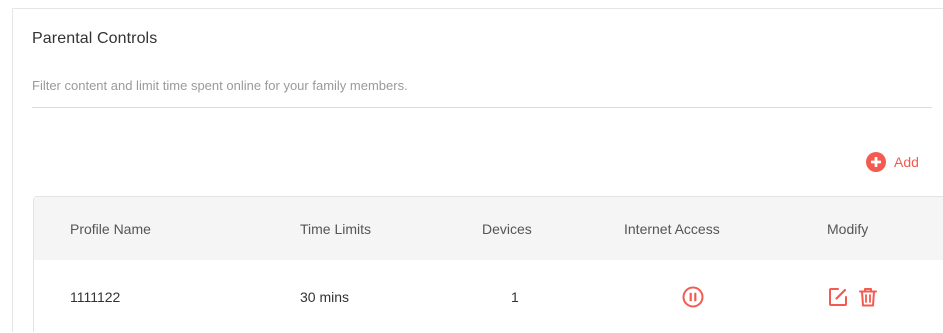  I want to click on profile-name-cell: 1111122, so click(95, 296).